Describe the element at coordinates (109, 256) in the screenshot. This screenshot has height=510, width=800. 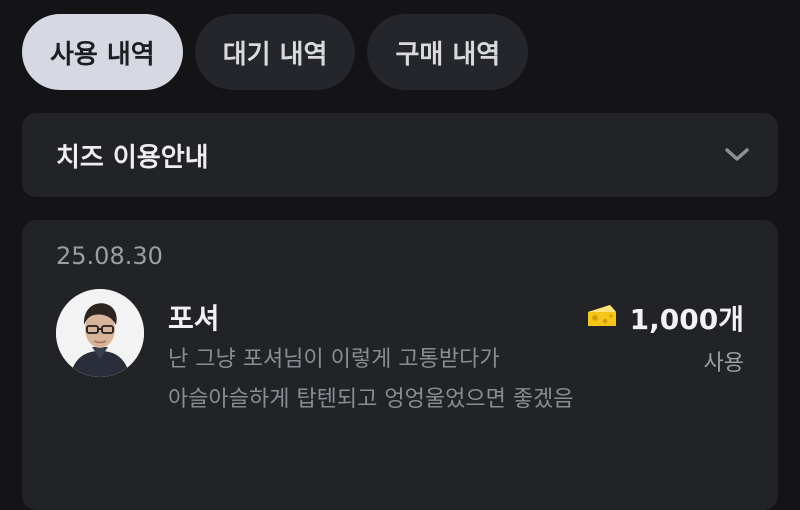
I see `history-date: 25.08.30` at that location.